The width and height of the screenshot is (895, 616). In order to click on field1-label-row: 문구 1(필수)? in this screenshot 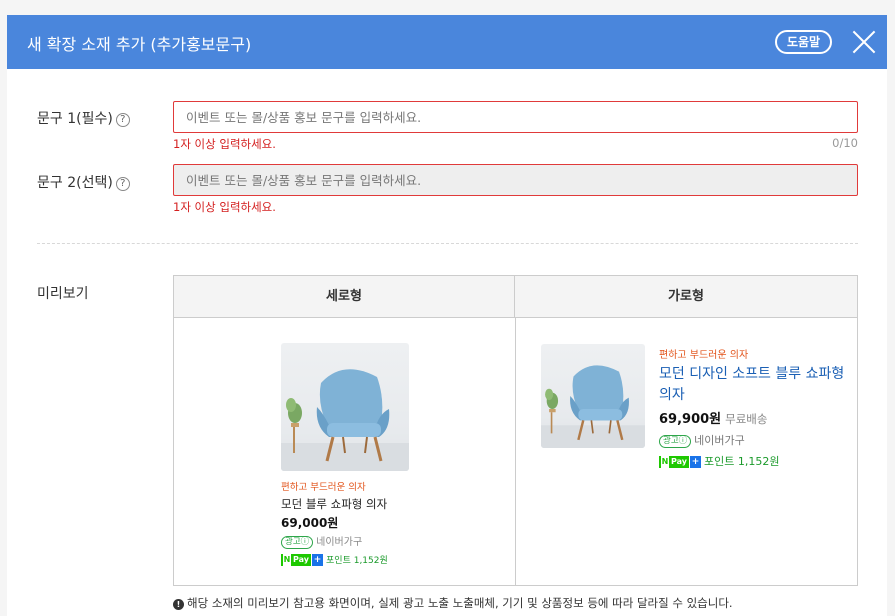, I will do `click(83, 118)`.